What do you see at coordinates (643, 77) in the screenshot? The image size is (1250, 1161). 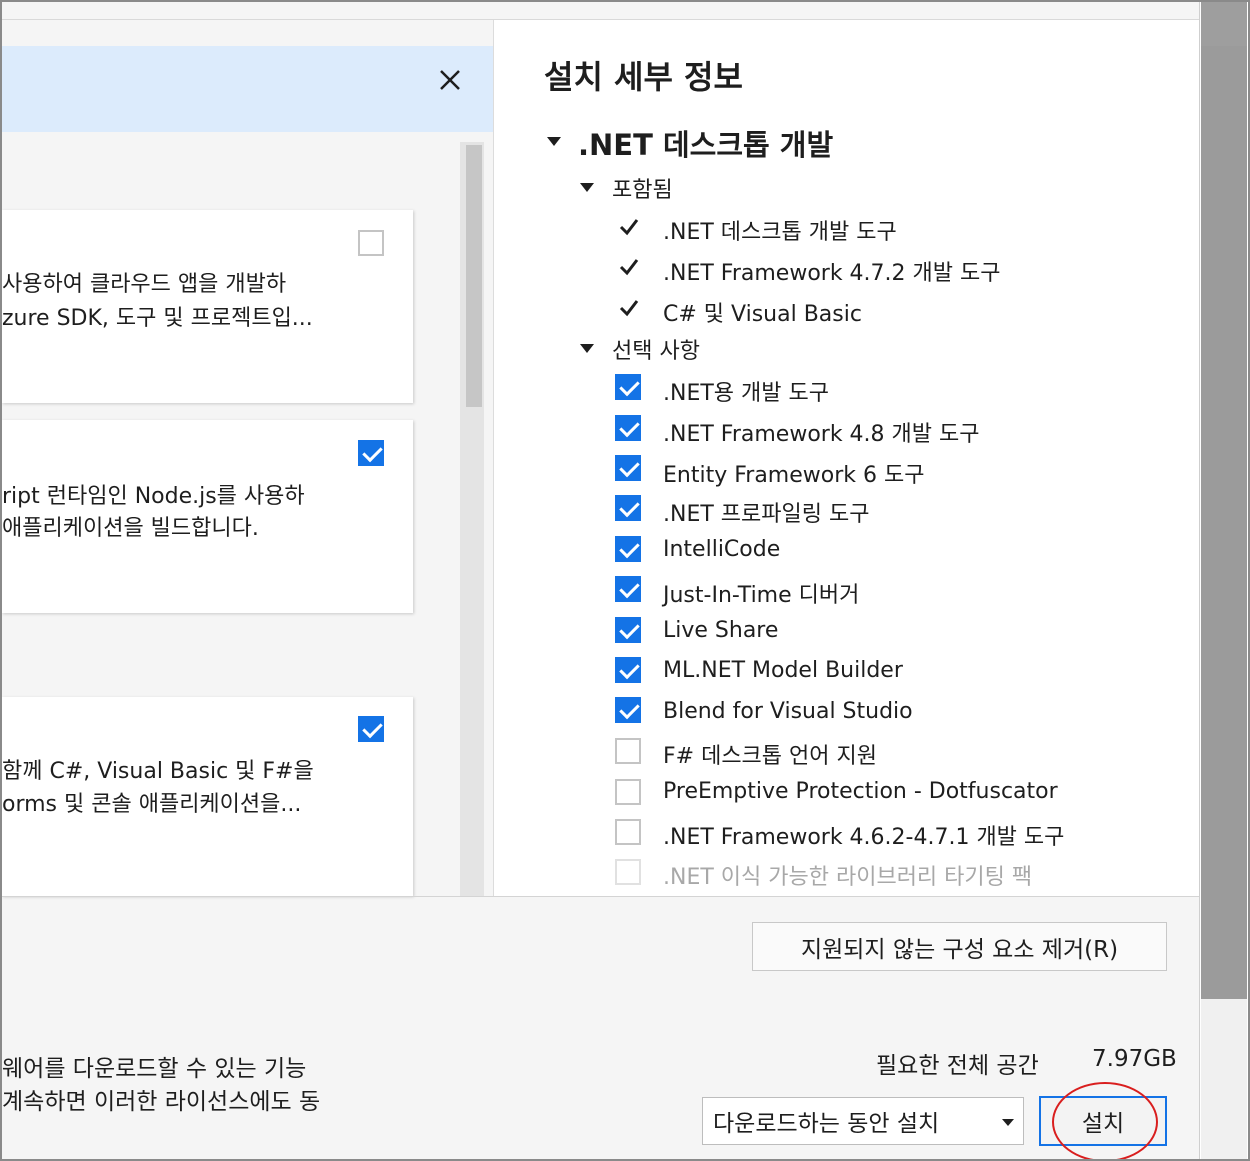 I see `details-title: 설치 세부 정보` at bounding box center [643, 77].